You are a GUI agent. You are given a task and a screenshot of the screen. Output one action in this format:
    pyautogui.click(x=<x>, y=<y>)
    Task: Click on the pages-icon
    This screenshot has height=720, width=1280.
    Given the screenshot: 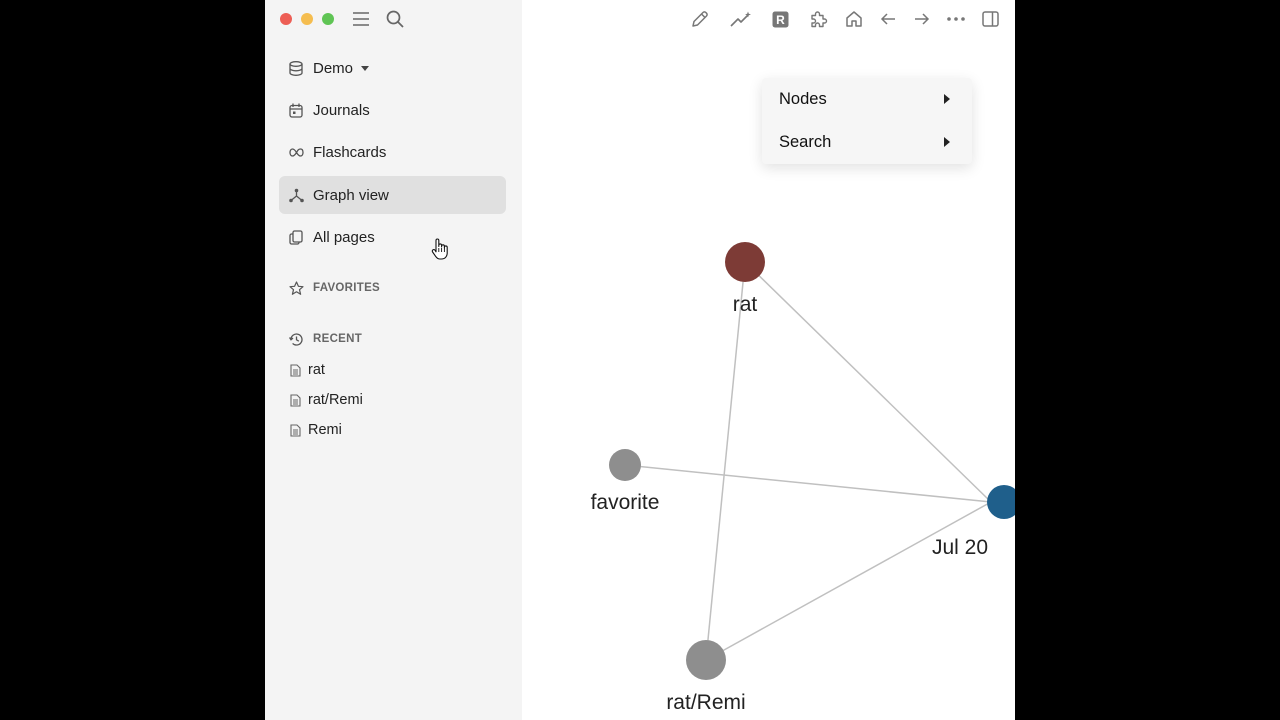 What is the action you would take?
    pyautogui.click(x=296, y=237)
    